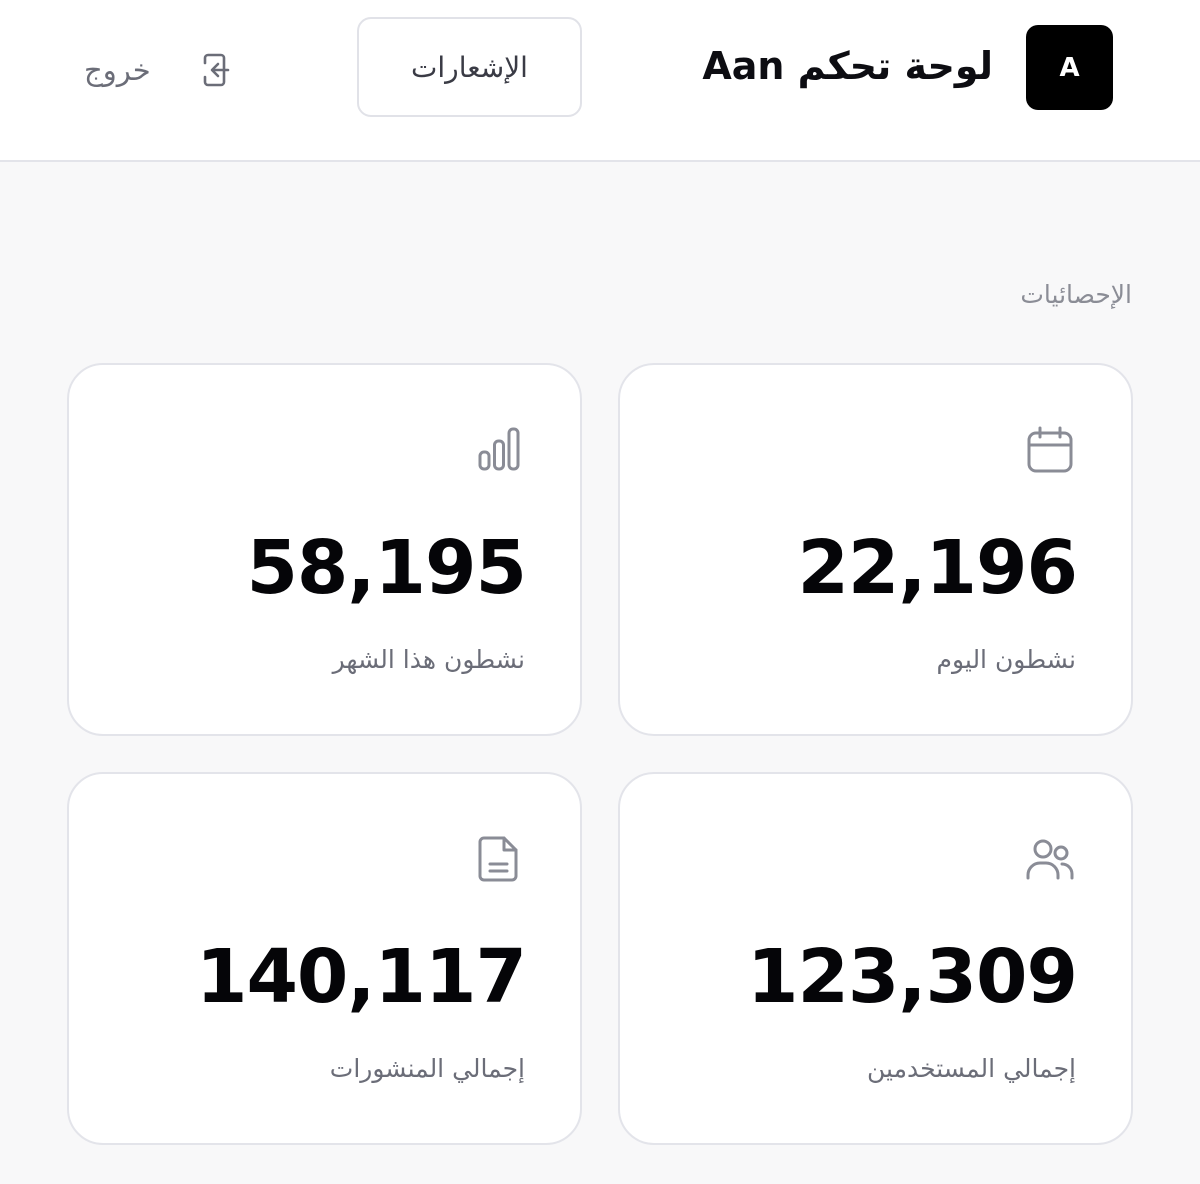 The width and height of the screenshot is (1200, 1184). I want to click on top-bar: A لوحة تحكم Aan الإشعارات خروج, so click(600, 81).